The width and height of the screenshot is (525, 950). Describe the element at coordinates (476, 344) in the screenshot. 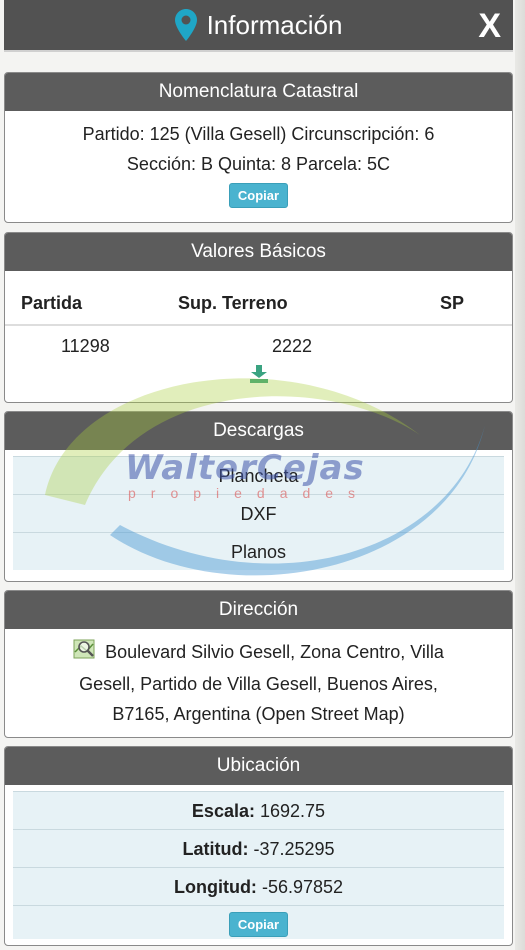

I see `table-cell` at that location.